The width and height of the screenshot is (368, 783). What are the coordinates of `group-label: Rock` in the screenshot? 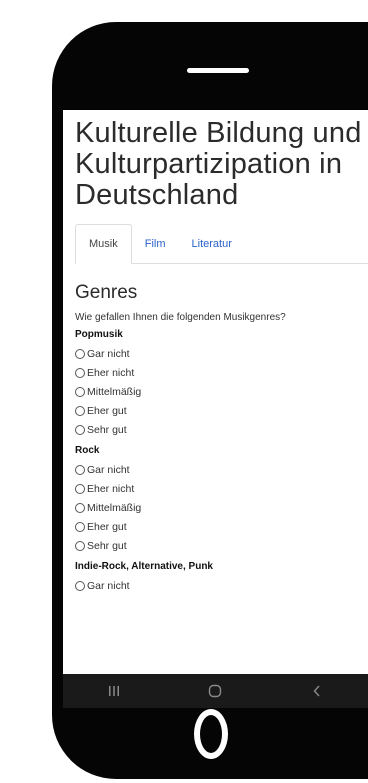 It's located at (87, 450).